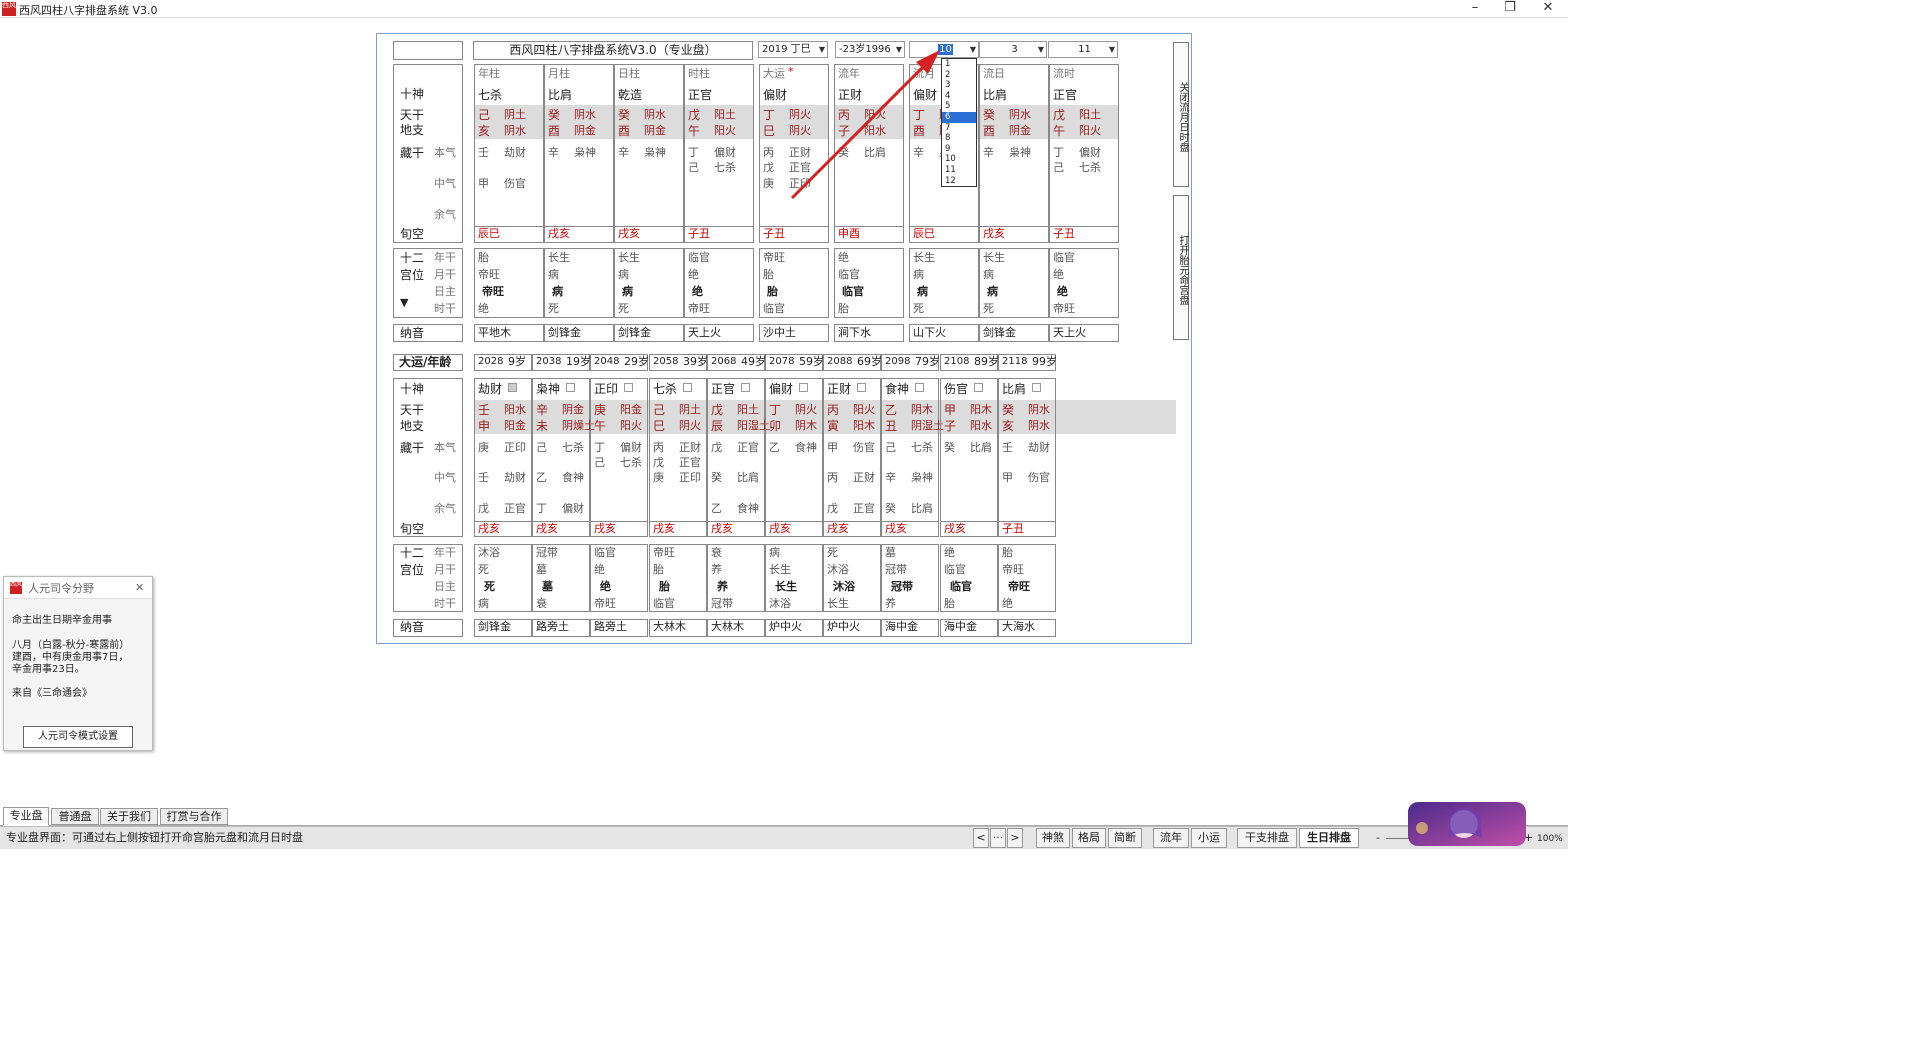 This screenshot has height=1040, width=1920. I want to click on nav-prev-button: <, so click(981, 838).